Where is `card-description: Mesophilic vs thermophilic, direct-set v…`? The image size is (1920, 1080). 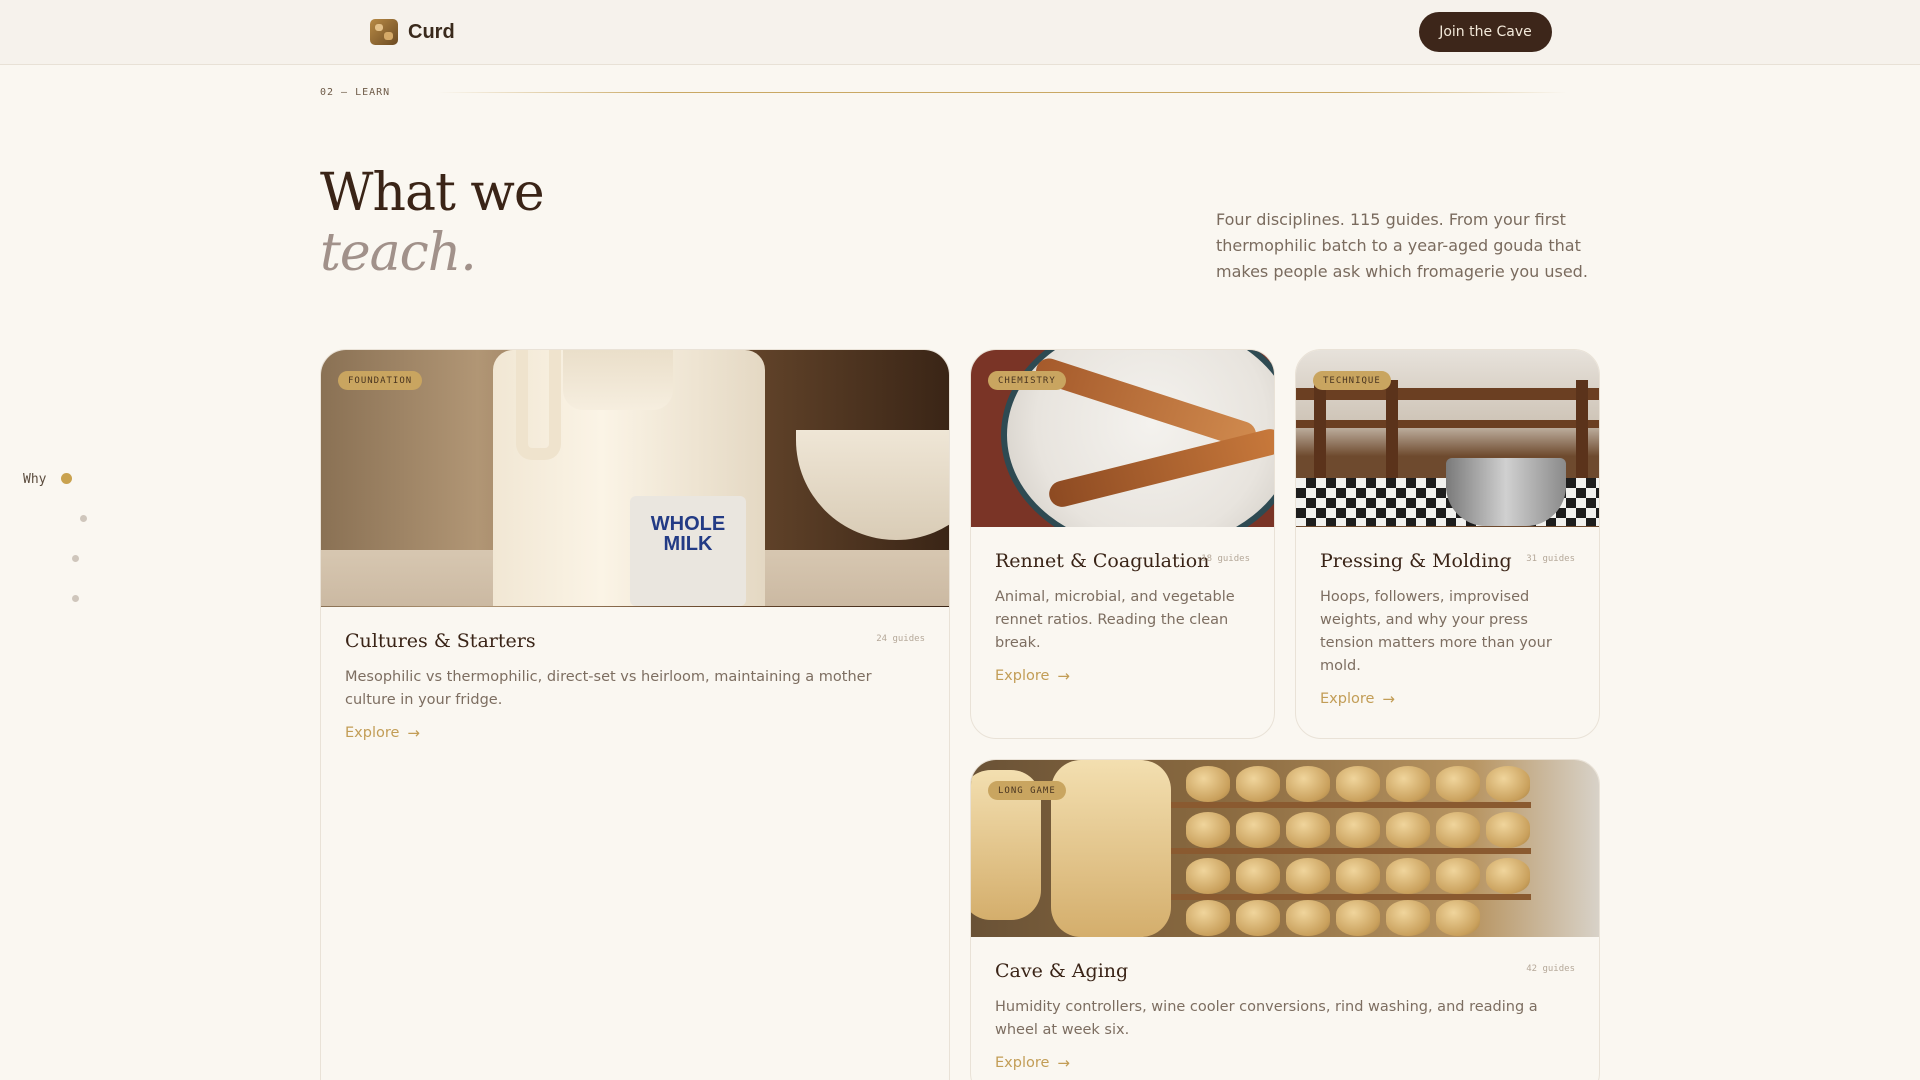 card-description: Mesophilic vs thermophilic, direct-set v… is located at coordinates (608, 688).